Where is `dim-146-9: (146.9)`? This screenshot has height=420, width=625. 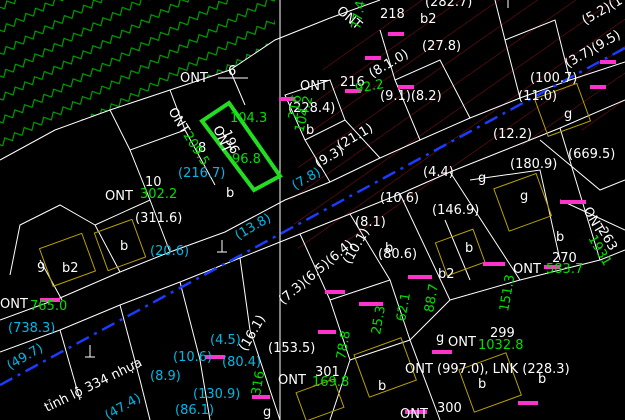
dim-146-9: (146.9) is located at coordinates (455, 210).